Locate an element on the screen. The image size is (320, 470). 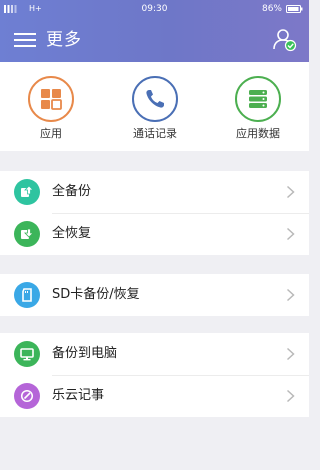
quick-action-app-data: 应用数据 is located at coordinates (258, 111).